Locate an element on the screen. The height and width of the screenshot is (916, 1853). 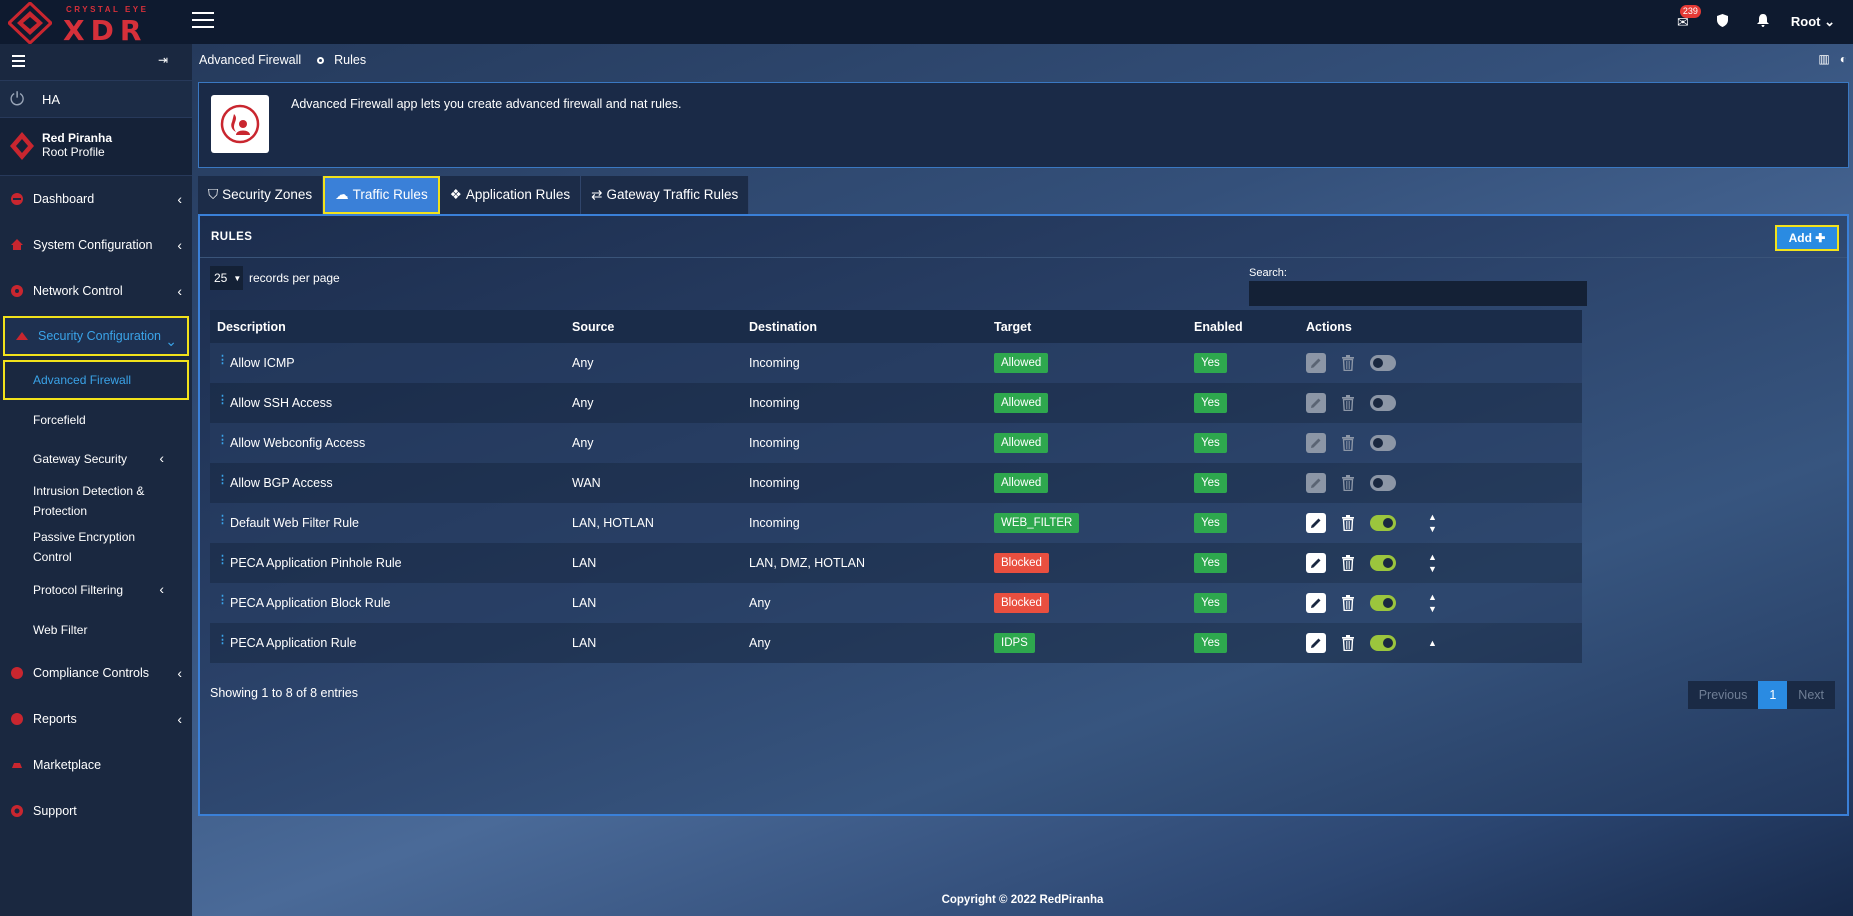
column-header-target: Target is located at coordinates (1087, 326).